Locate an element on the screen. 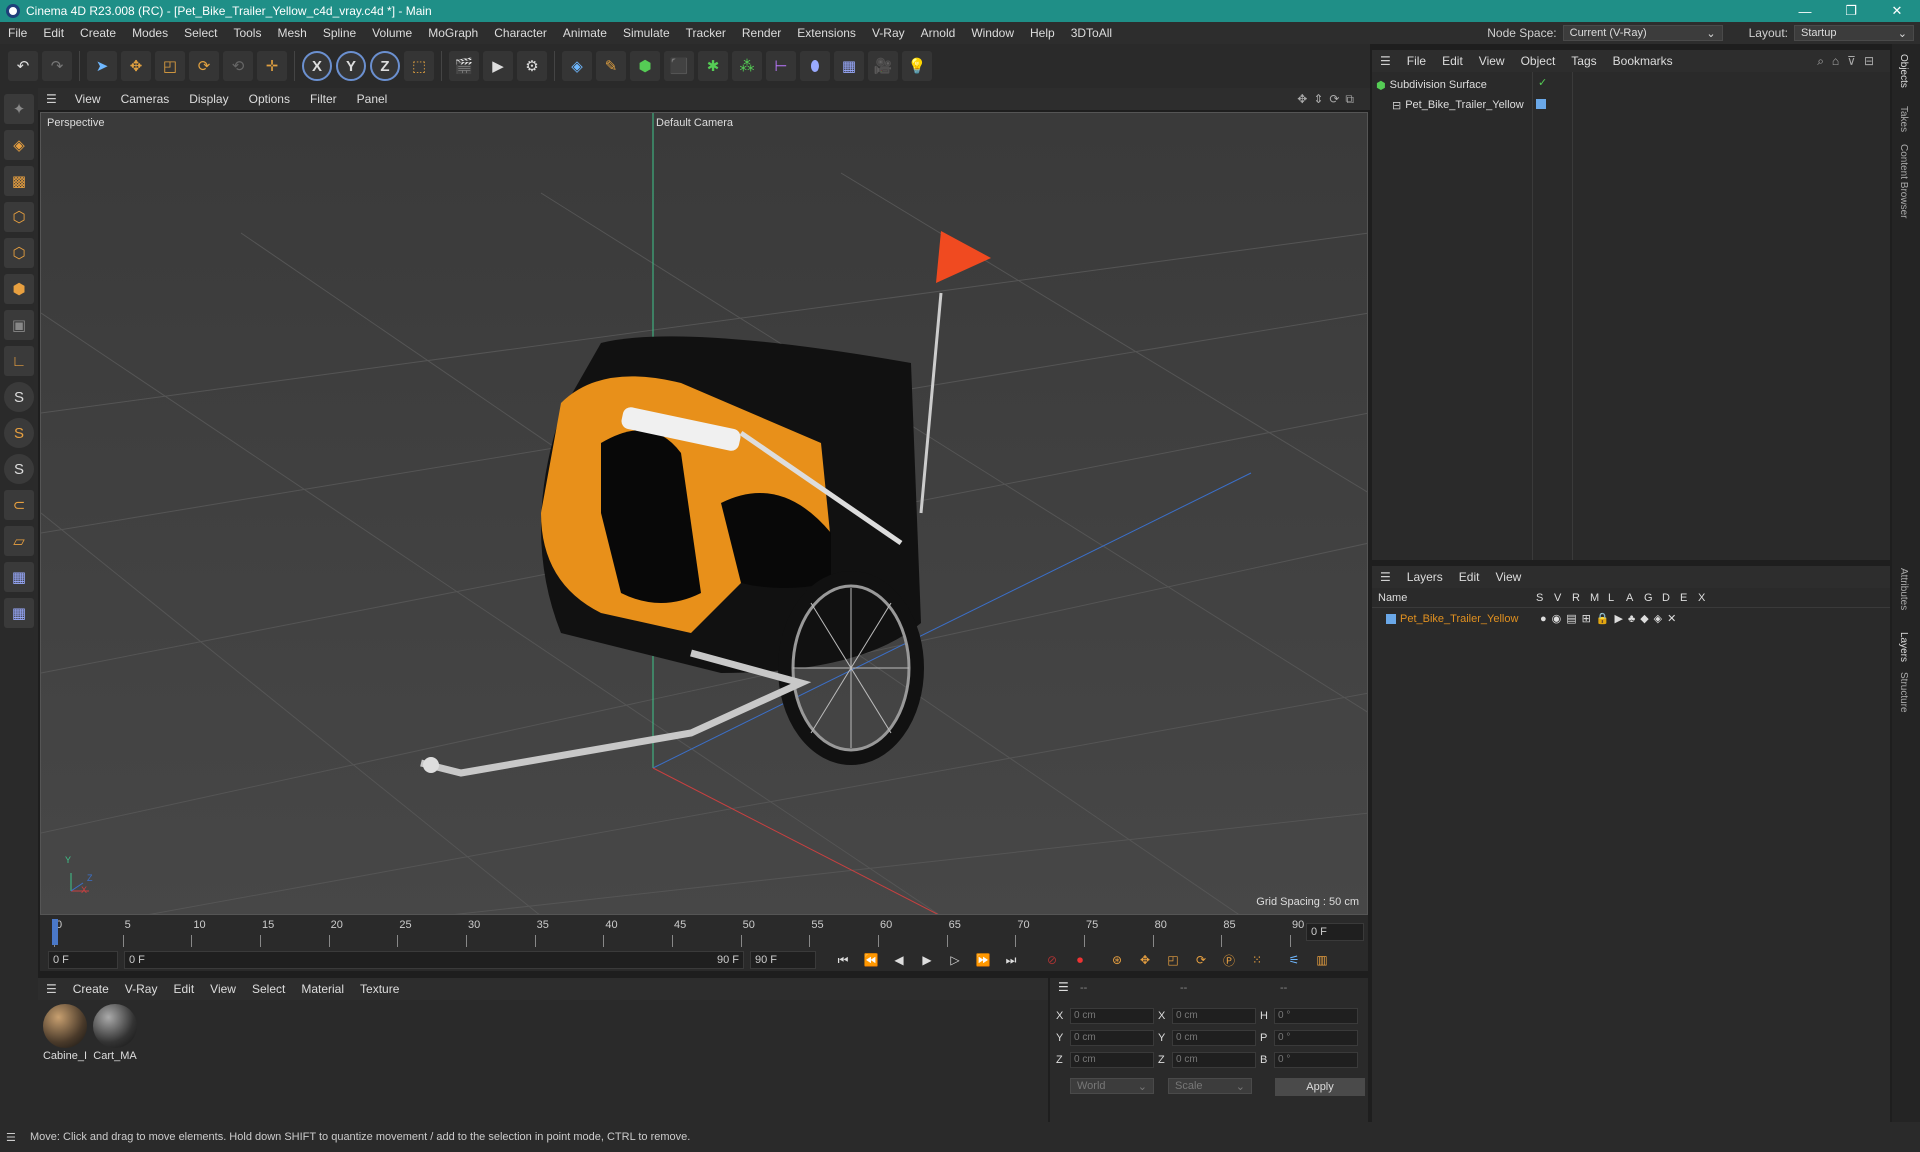 This screenshot has height=1152, width=1920. menu-3dtoall: 3DToAll is located at coordinates (1091, 33).